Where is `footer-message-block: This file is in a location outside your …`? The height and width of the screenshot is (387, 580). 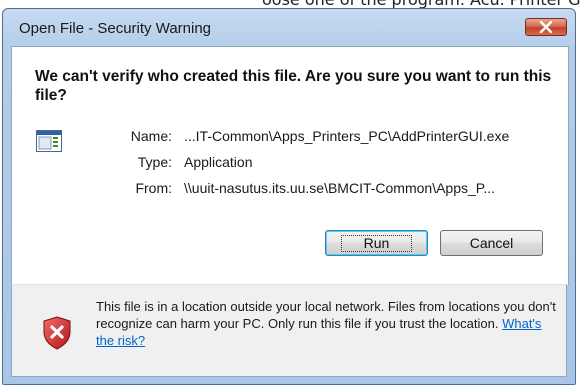 footer-message-block: This file is in a location outside your … is located at coordinates (326, 323).